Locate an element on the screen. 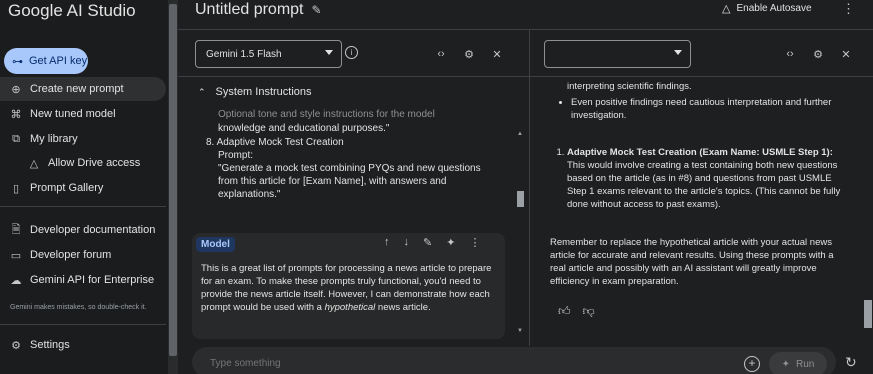 Image resolution: width=873 pixels, height=374 pixels. forum-icon: ▭ is located at coordinates (16, 255).